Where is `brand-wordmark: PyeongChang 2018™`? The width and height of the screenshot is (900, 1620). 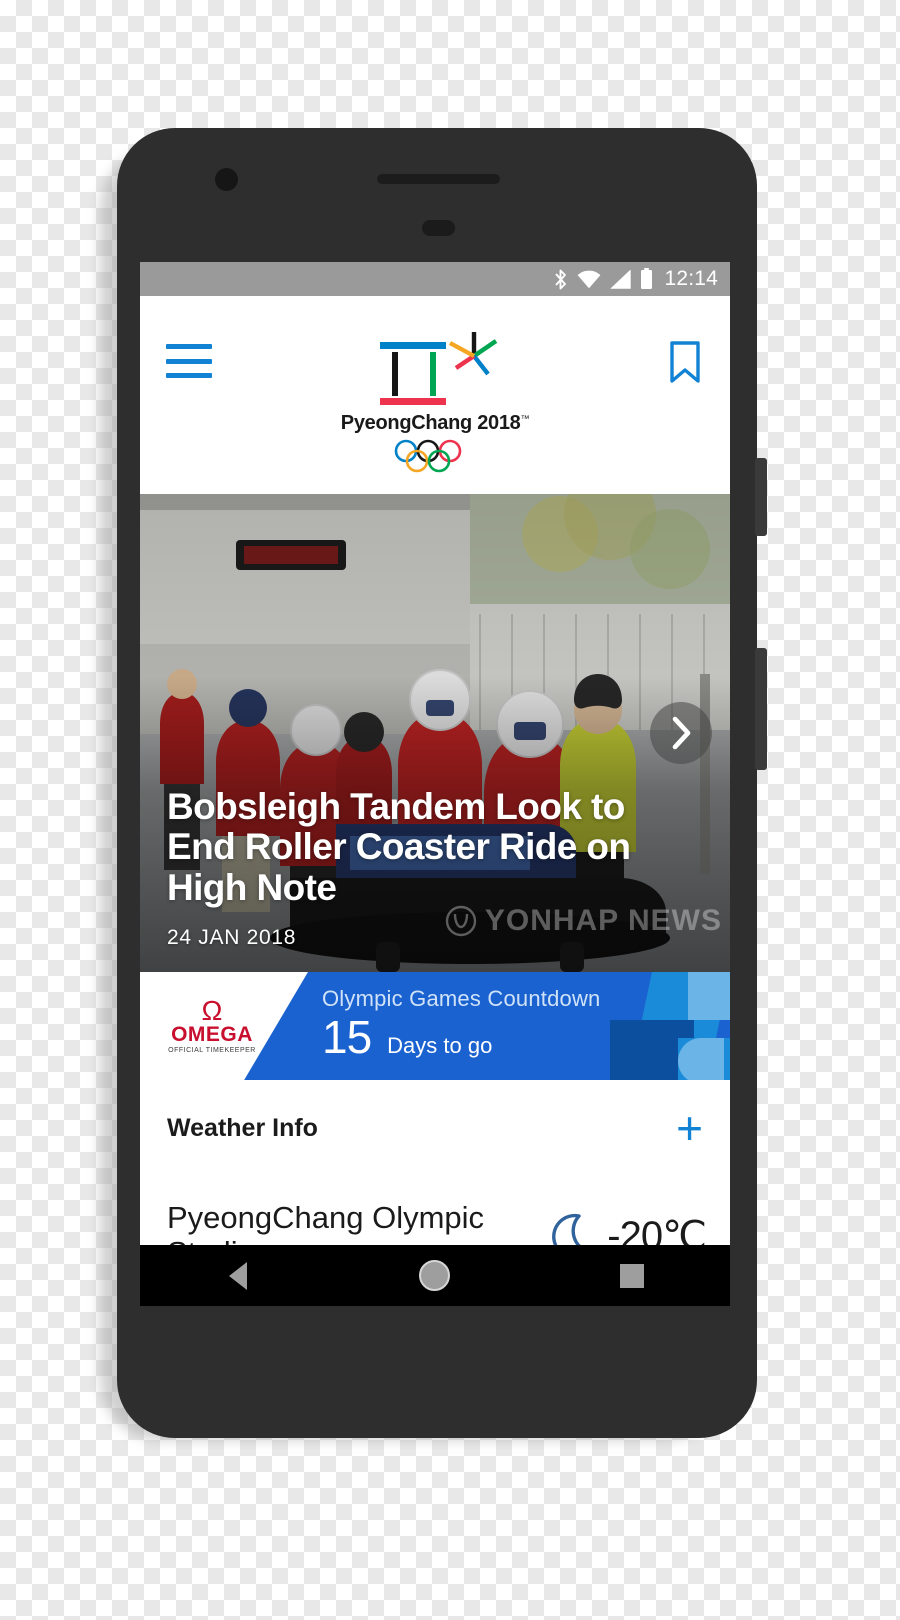
brand-wordmark: PyeongChang 2018™ is located at coordinates (435, 423).